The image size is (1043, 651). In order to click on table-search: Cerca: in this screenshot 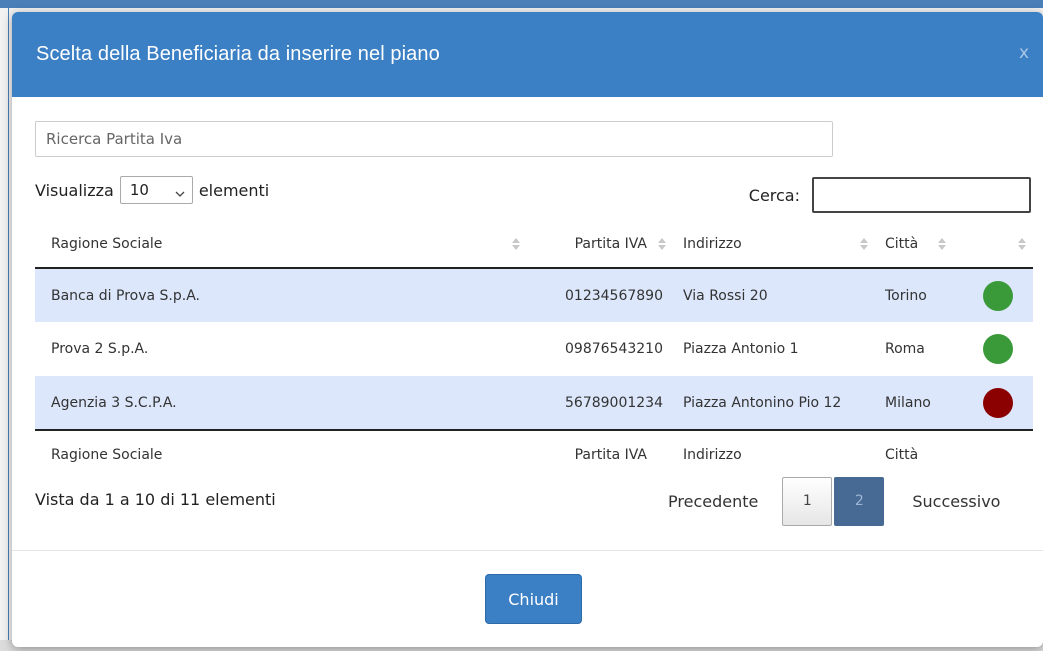, I will do `click(871, 195)`.